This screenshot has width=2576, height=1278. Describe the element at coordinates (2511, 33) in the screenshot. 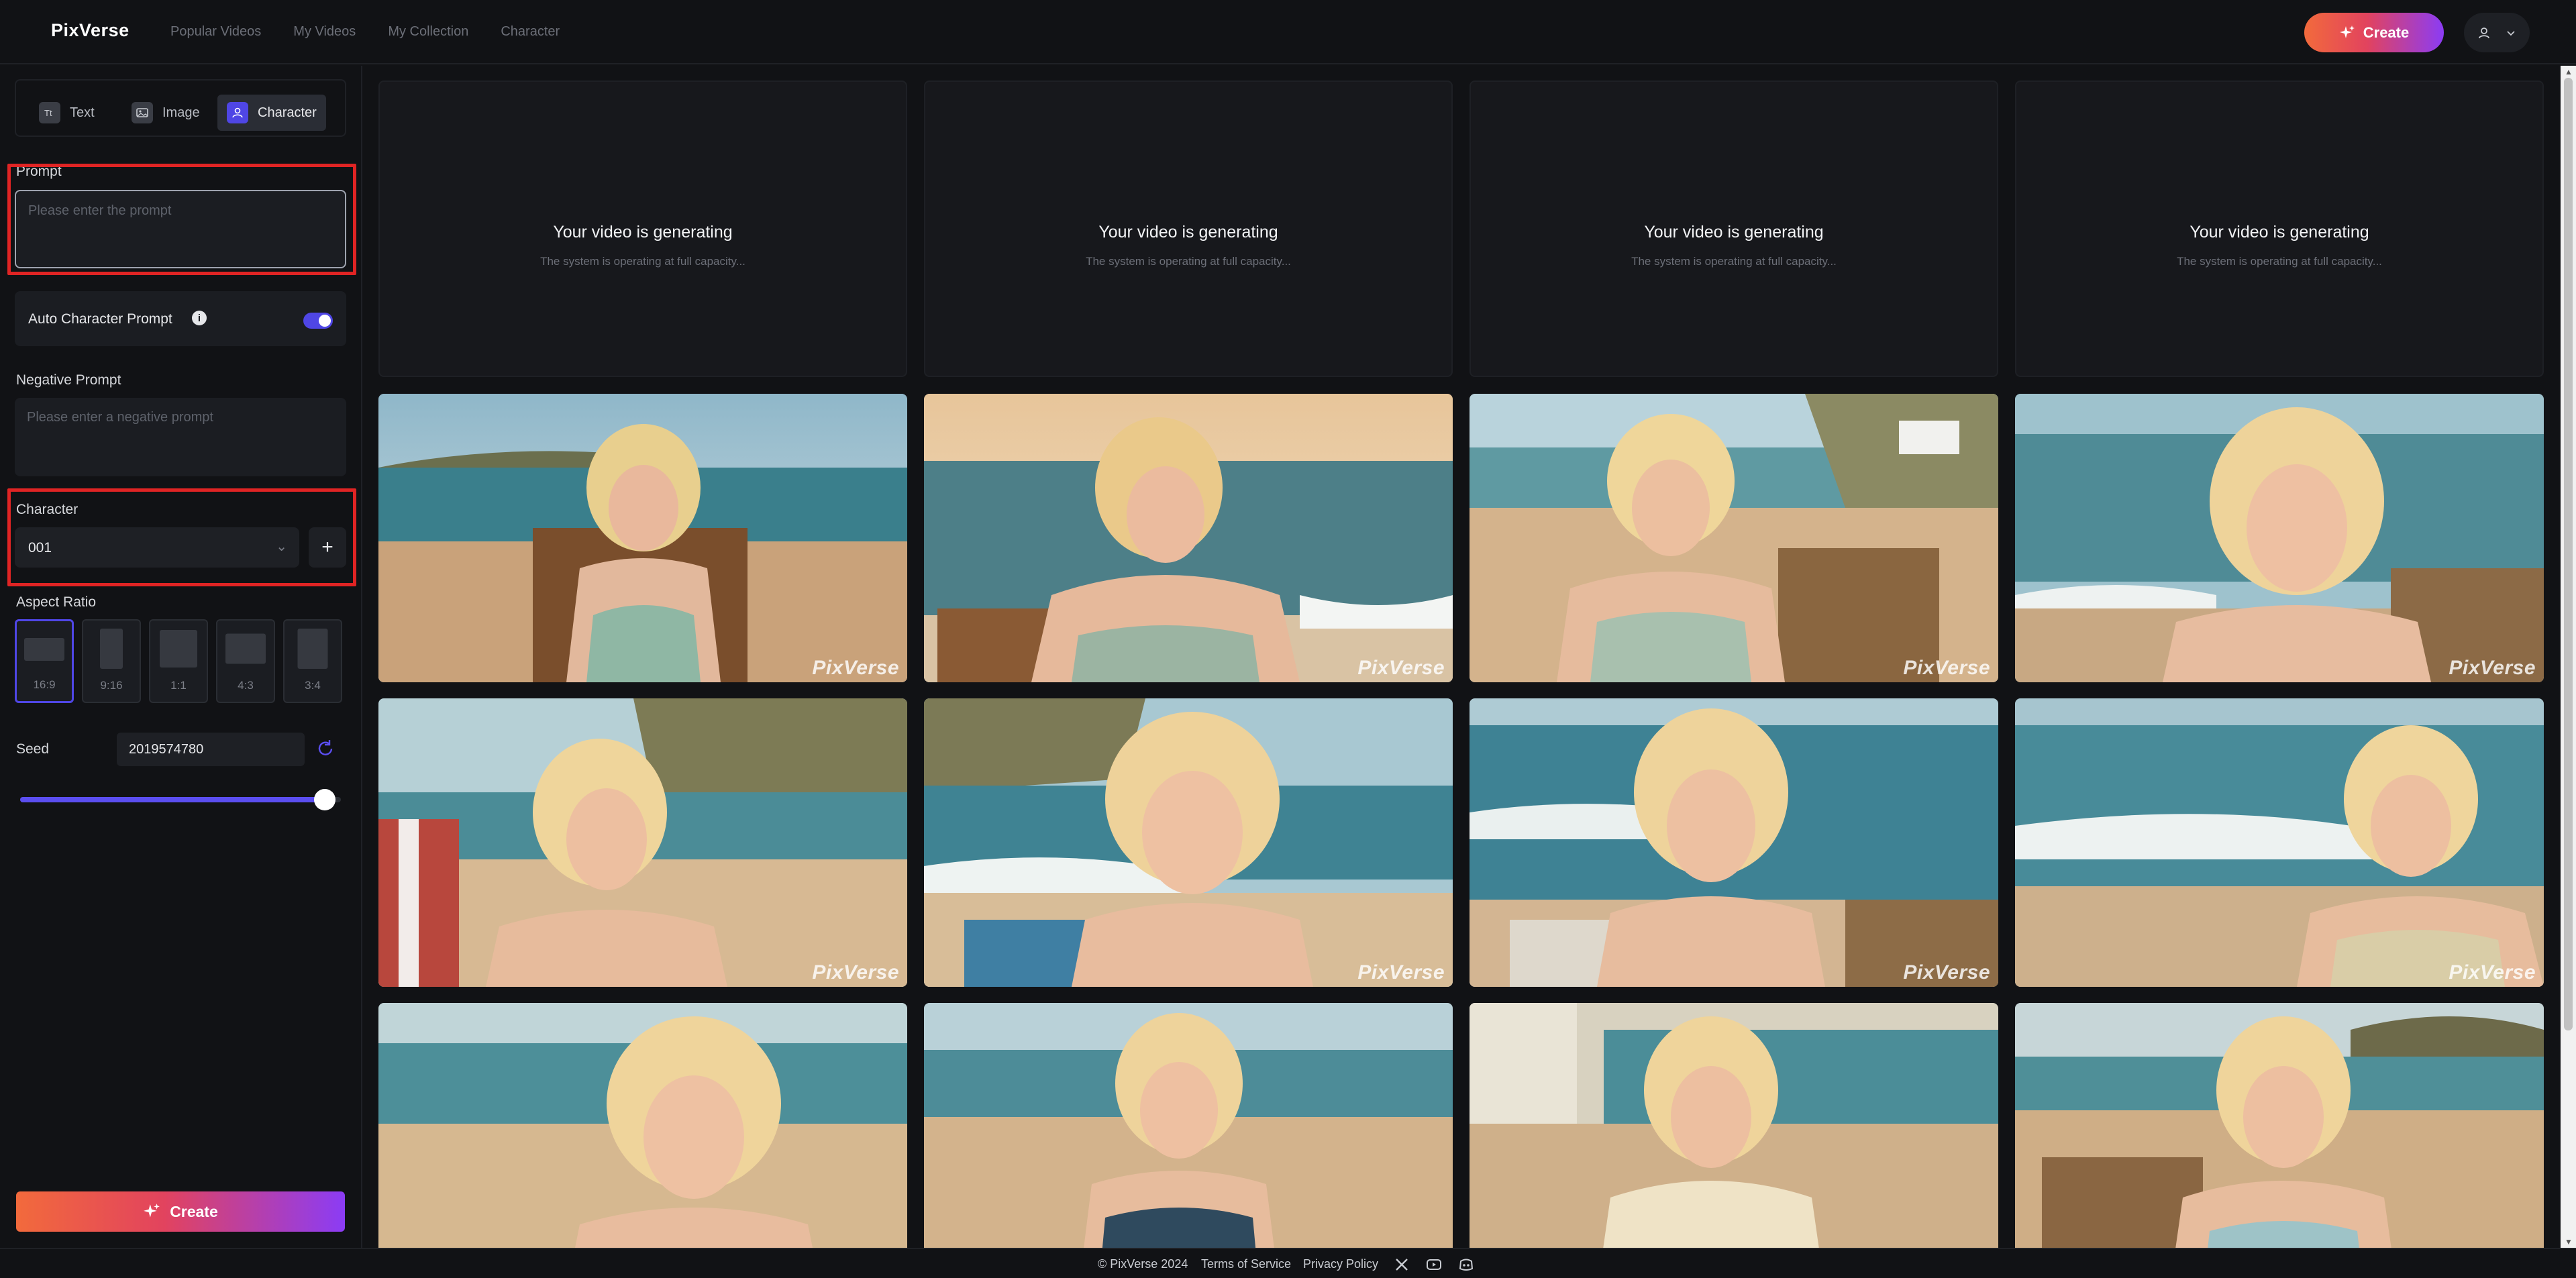

I see `chevron-down-icon` at that location.